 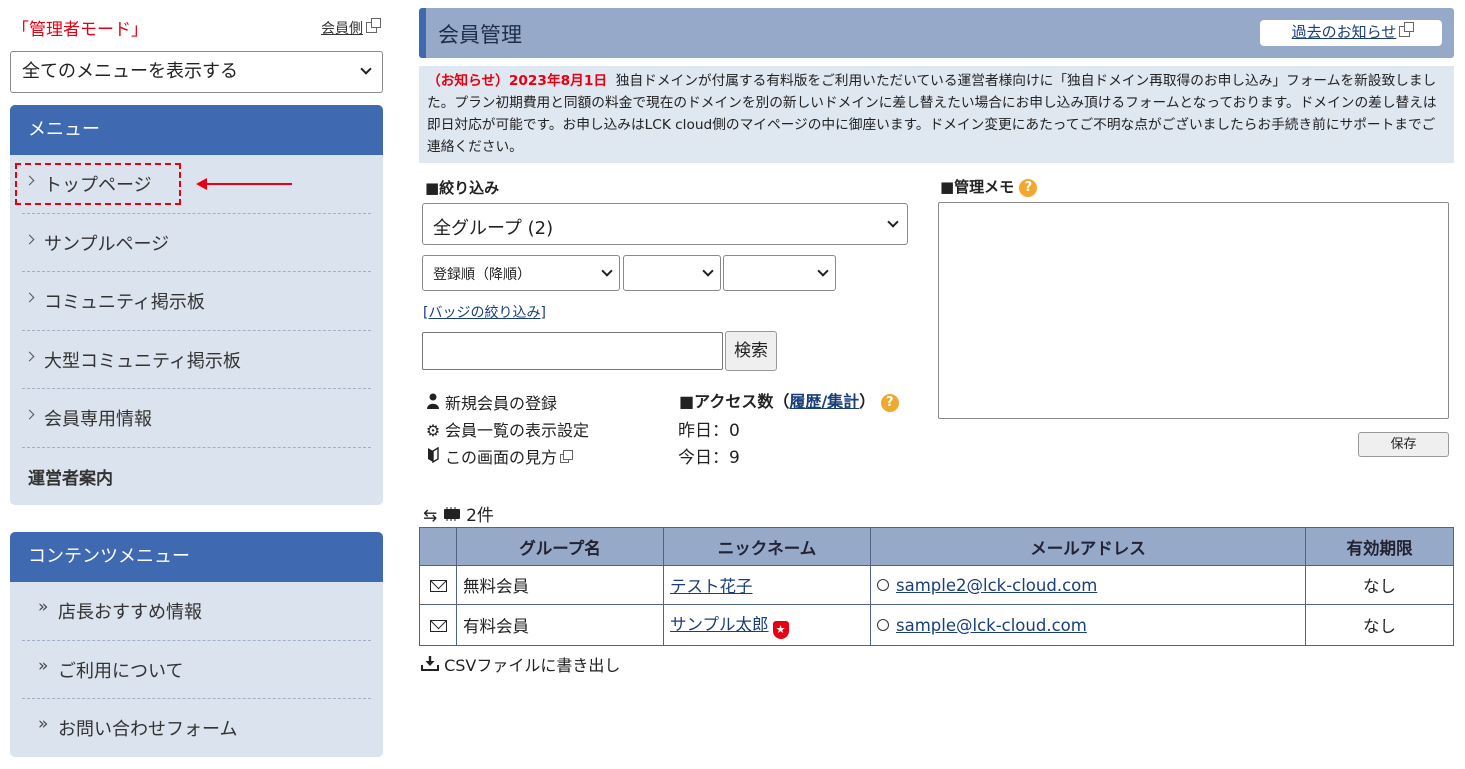 What do you see at coordinates (493, 228) in the screenshot?
I see `group-select-value: 全グループ (2)` at bounding box center [493, 228].